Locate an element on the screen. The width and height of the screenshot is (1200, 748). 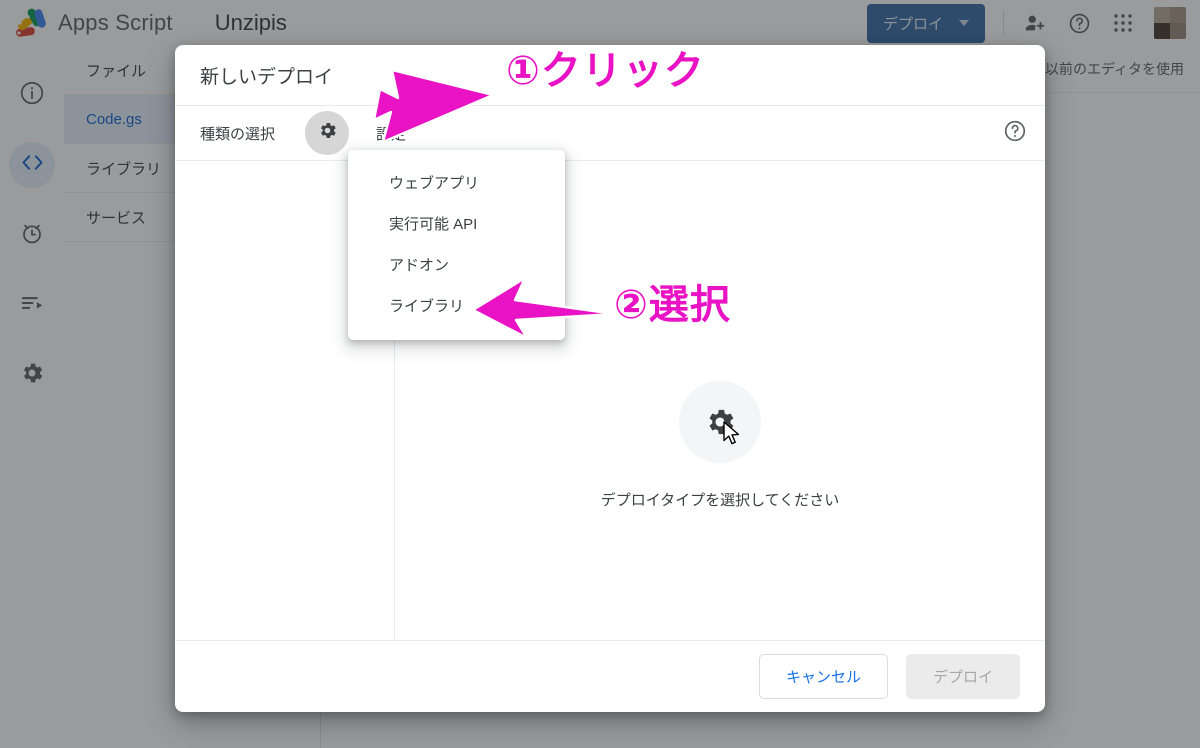
annotation-step-1-text: ①クリック is located at coordinates (605, 71).